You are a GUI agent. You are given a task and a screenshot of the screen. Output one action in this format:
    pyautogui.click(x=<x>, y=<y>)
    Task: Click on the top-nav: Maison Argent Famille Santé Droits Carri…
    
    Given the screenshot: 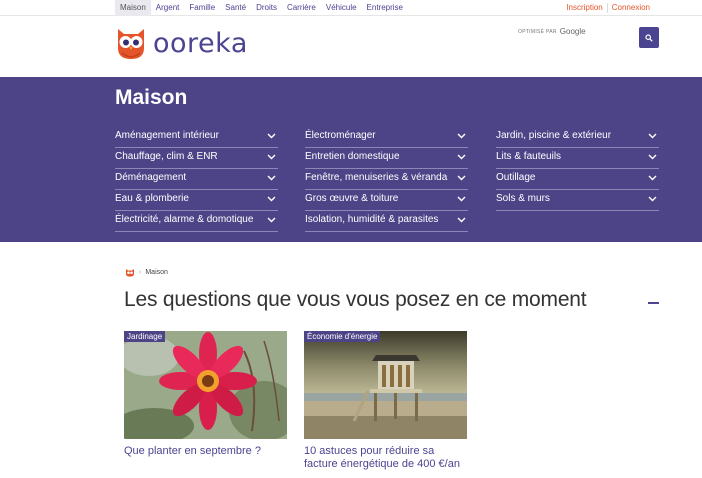 What is the action you would take?
    pyautogui.click(x=351, y=8)
    